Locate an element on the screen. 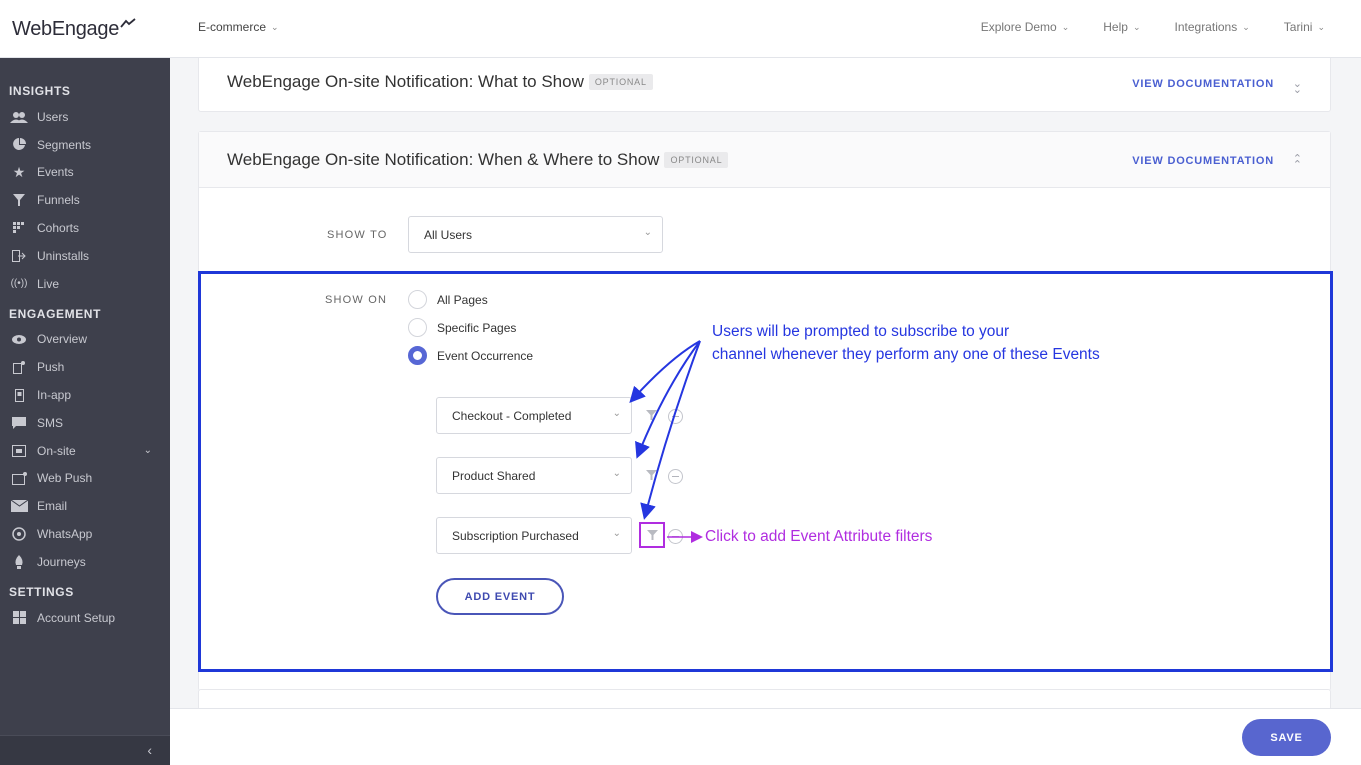 The width and height of the screenshot is (1361, 765). sms-icon is located at coordinates (19, 423).